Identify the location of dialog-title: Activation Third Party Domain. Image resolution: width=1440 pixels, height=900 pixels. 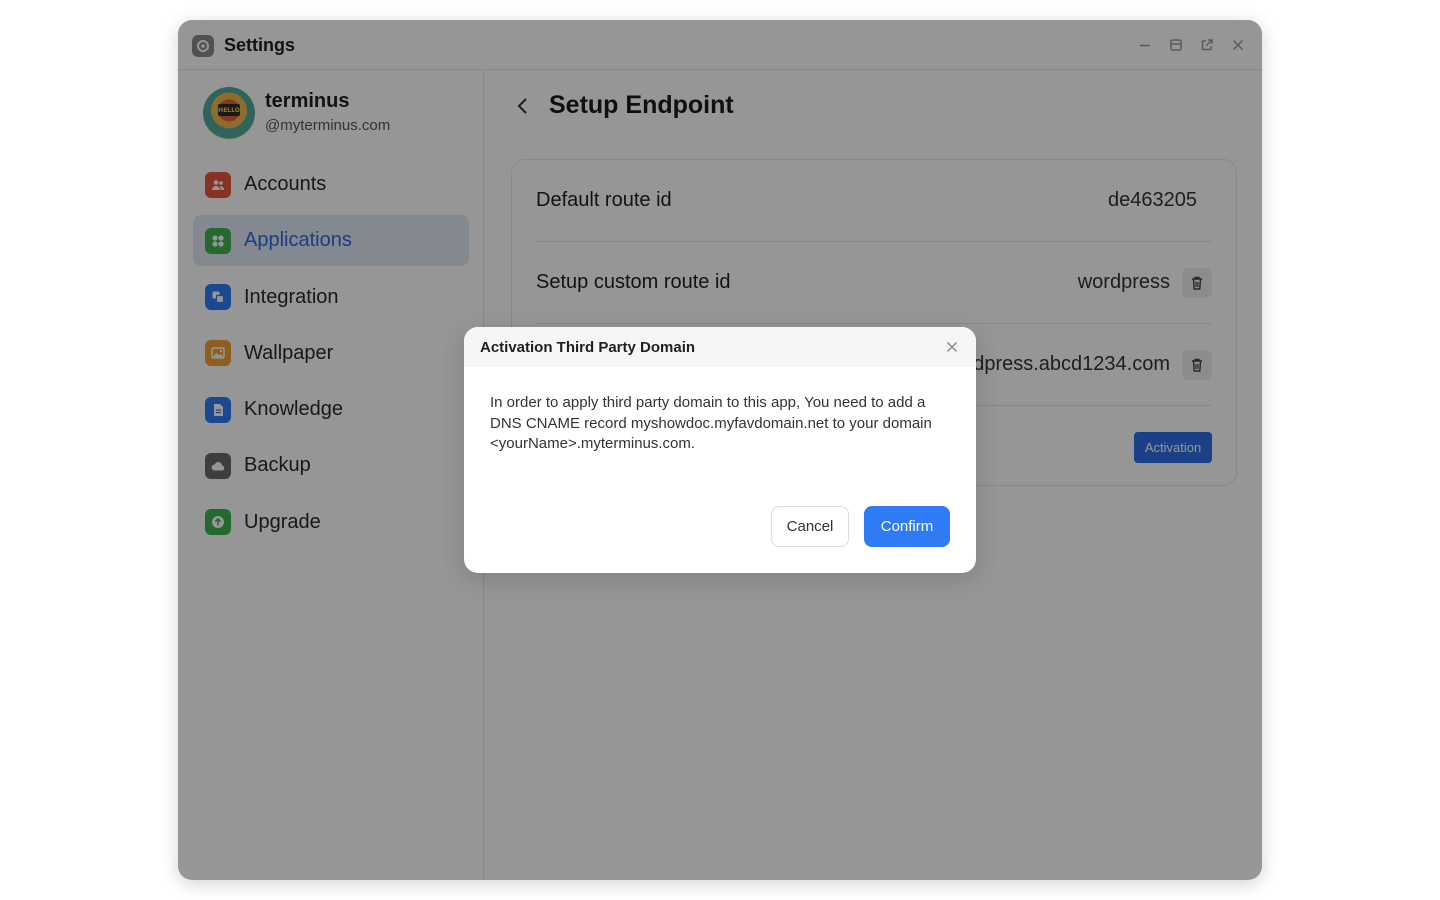
(588, 347).